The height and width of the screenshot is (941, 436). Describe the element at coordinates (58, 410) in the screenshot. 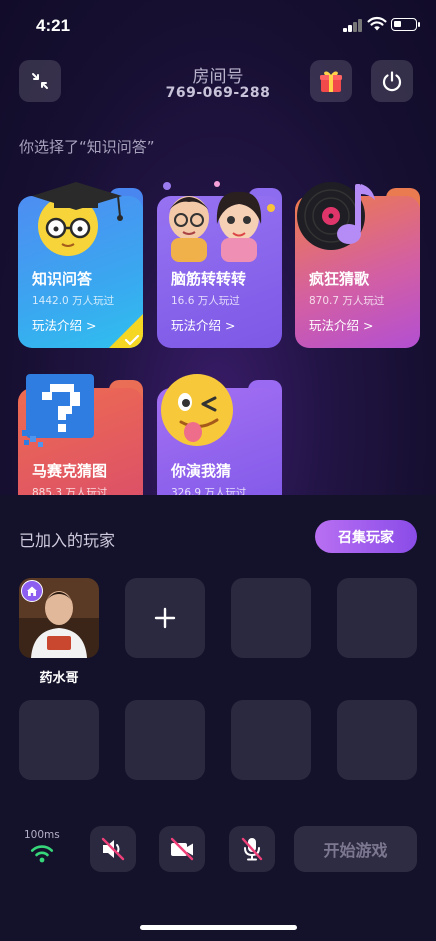

I see `pixel-question-mark-icon` at that location.